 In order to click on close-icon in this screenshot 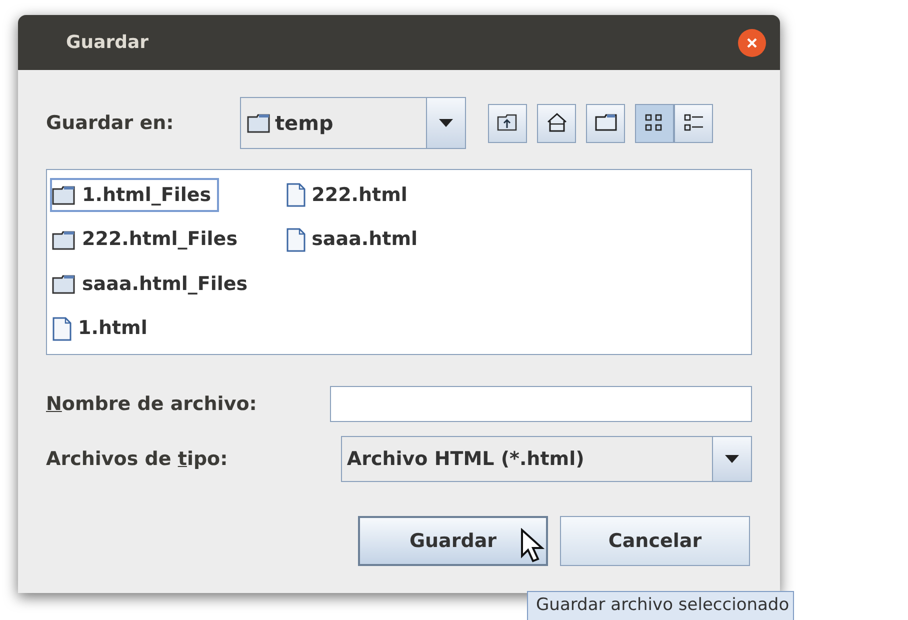, I will do `click(752, 42)`.